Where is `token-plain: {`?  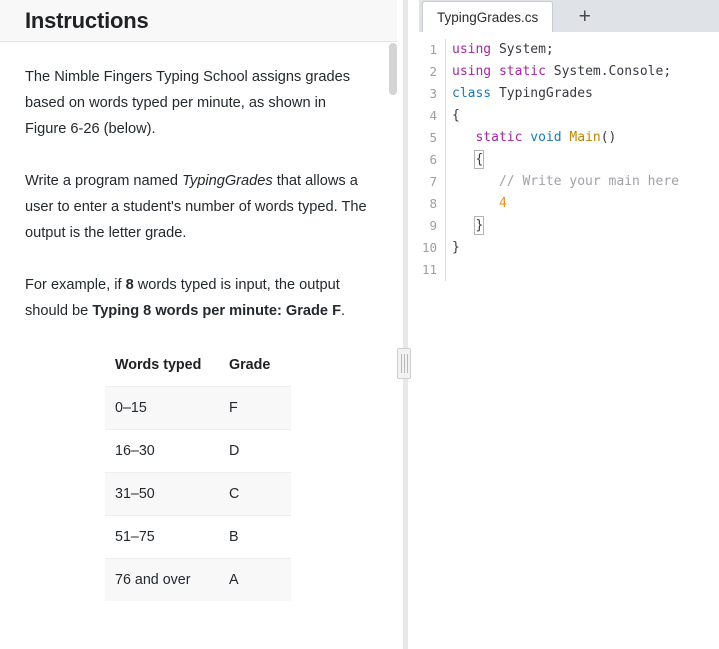 token-plain: { is located at coordinates (456, 115).